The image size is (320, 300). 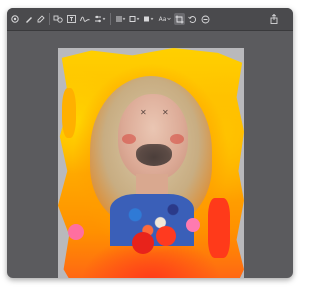 I want to click on eye-left-x-mark: ✕, so click(x=143, y=112).